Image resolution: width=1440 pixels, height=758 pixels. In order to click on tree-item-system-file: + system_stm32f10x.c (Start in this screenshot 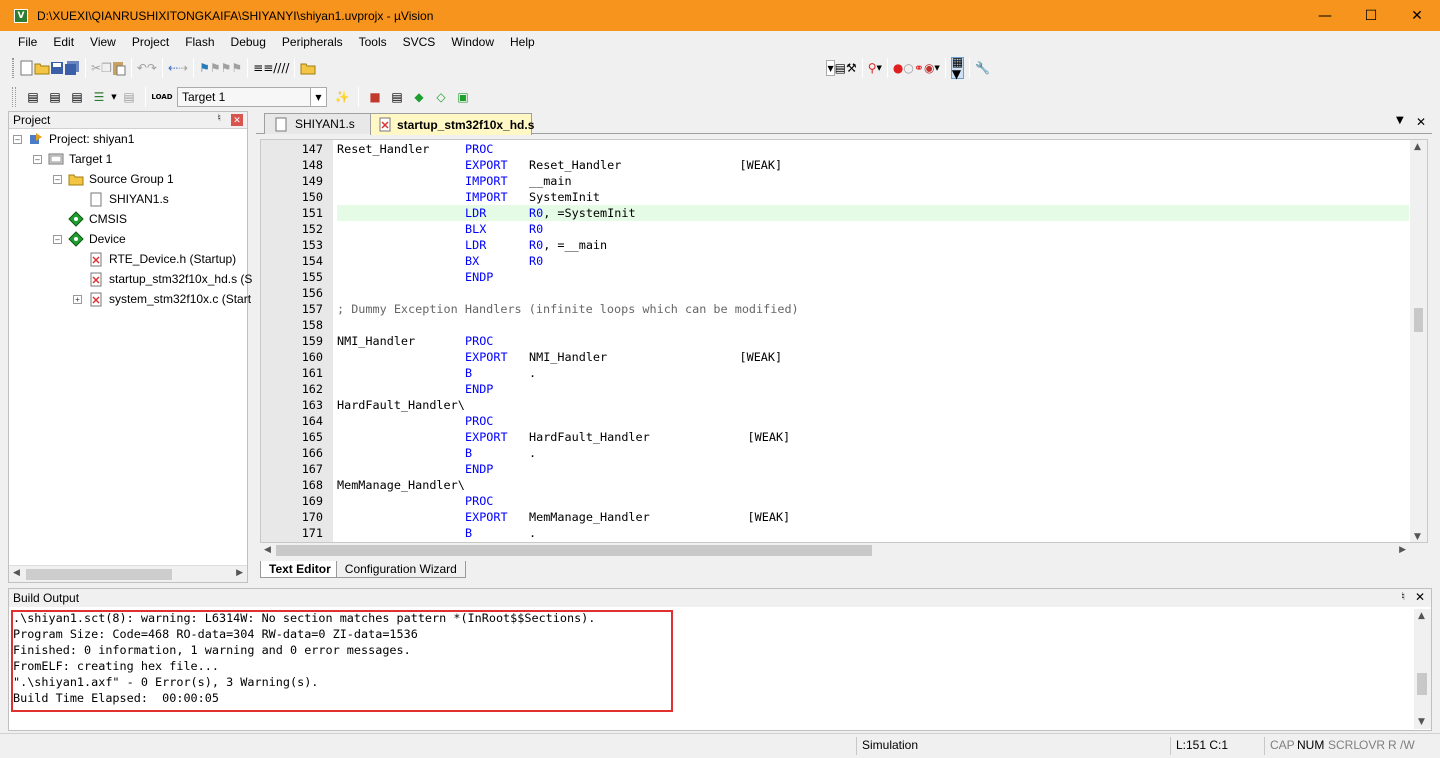, I will do `click(162, 299)`.